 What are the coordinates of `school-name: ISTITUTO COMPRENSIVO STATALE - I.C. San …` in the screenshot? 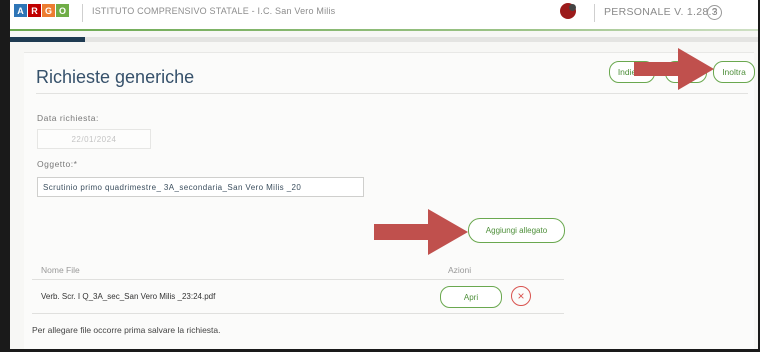 It's located at (214, 11).